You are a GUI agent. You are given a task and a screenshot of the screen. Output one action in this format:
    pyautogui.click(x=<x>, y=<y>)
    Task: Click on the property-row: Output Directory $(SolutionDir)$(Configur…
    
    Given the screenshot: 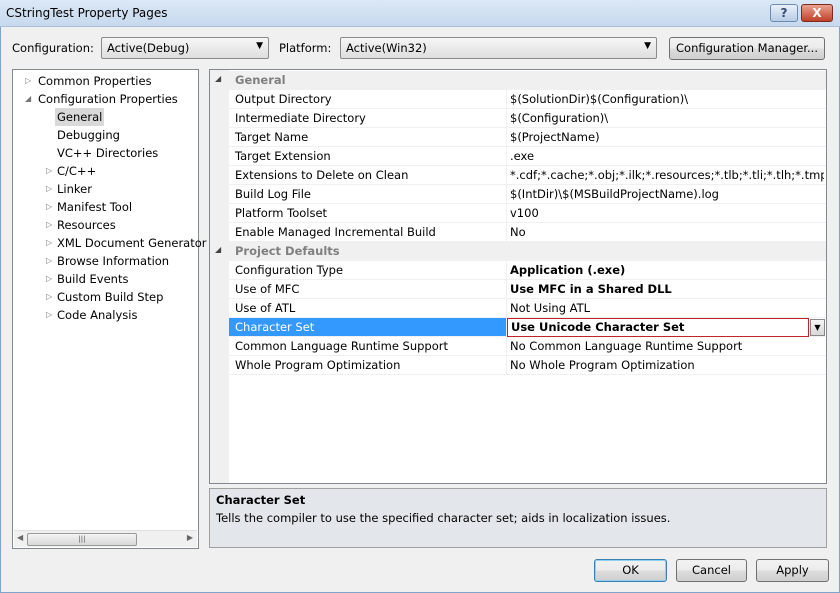 What is the action you would take?
    pyautogui.click(x=518, y=99)
    